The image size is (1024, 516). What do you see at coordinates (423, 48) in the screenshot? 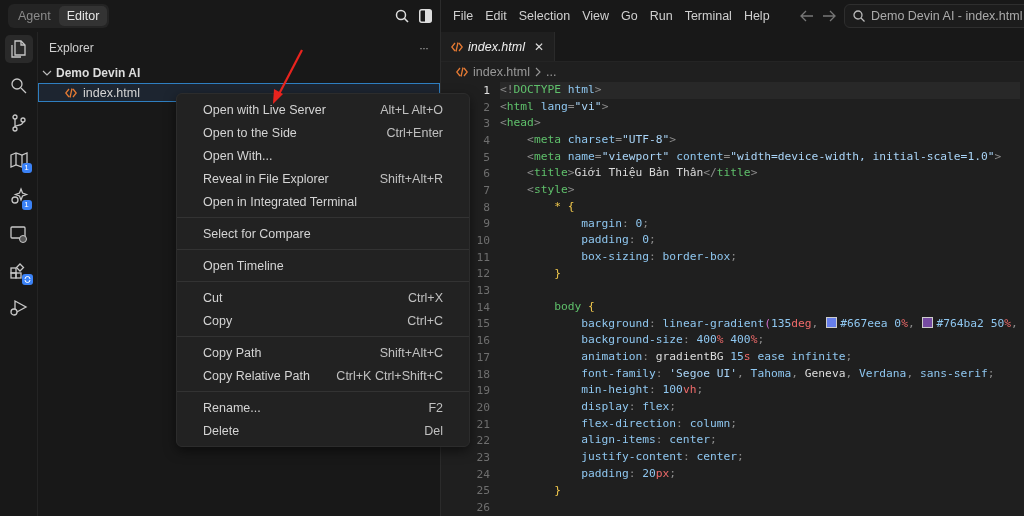
I see `more-actions-button: ···` at bounding box center [423, 48].